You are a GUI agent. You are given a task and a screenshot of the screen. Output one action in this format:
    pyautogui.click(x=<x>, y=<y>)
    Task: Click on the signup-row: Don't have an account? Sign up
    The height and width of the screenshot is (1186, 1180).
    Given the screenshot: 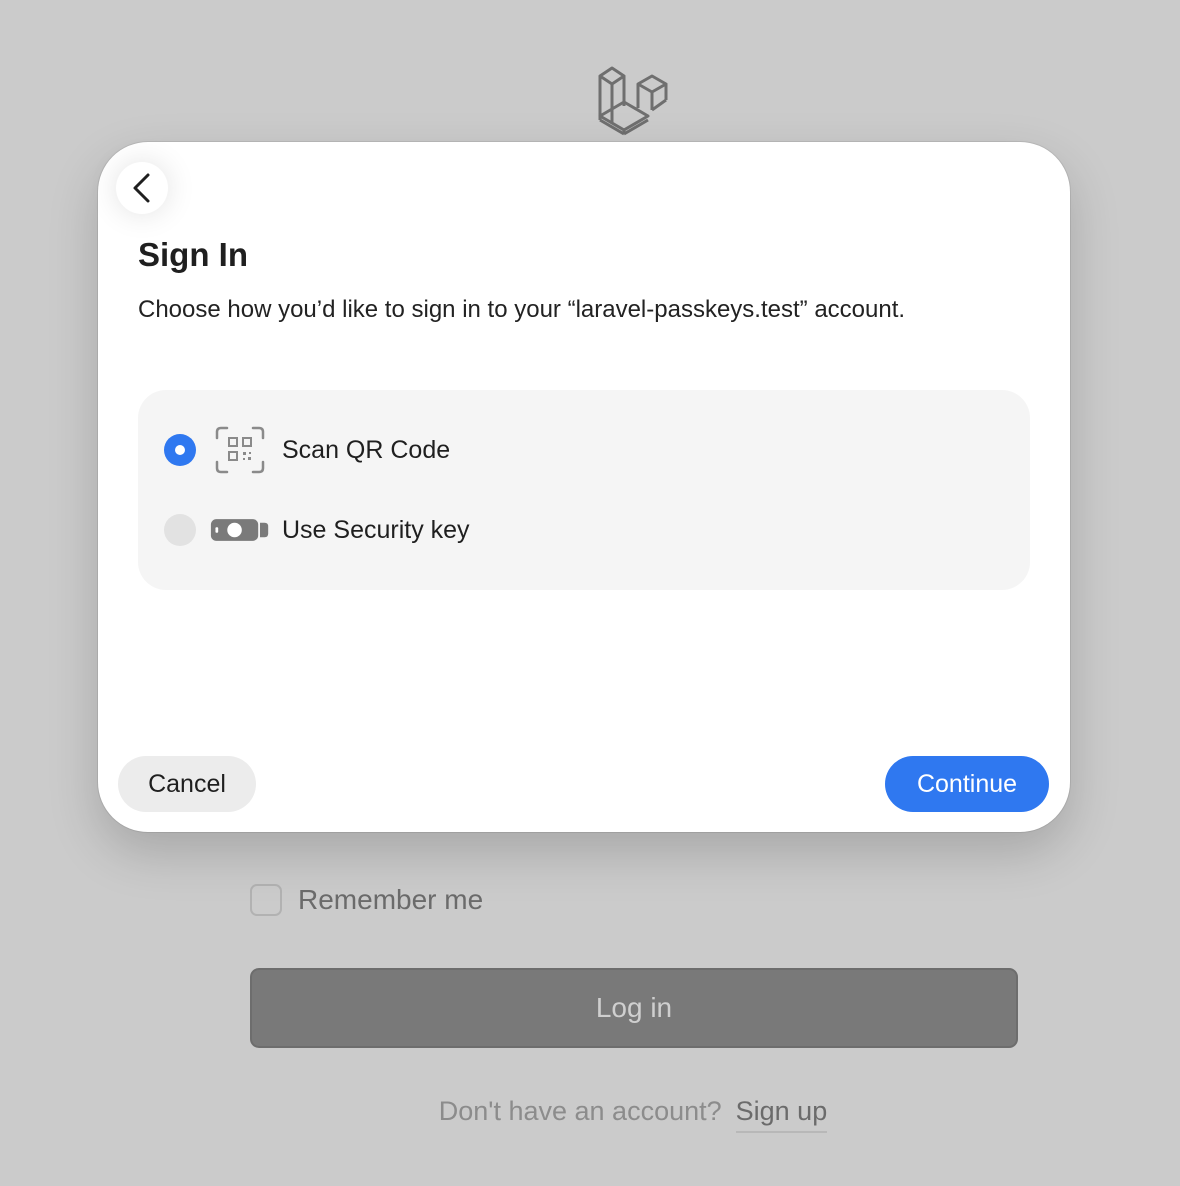 What is the action you would take?
    pyautogui.click(x=590, y=1114)
    